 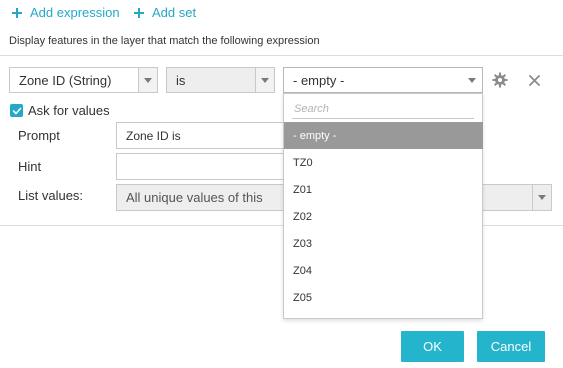 What do you see at coordinates (383, 270) in the screenshot?
I see `dropdown-option: Z04` at bounding box center [383, 270].